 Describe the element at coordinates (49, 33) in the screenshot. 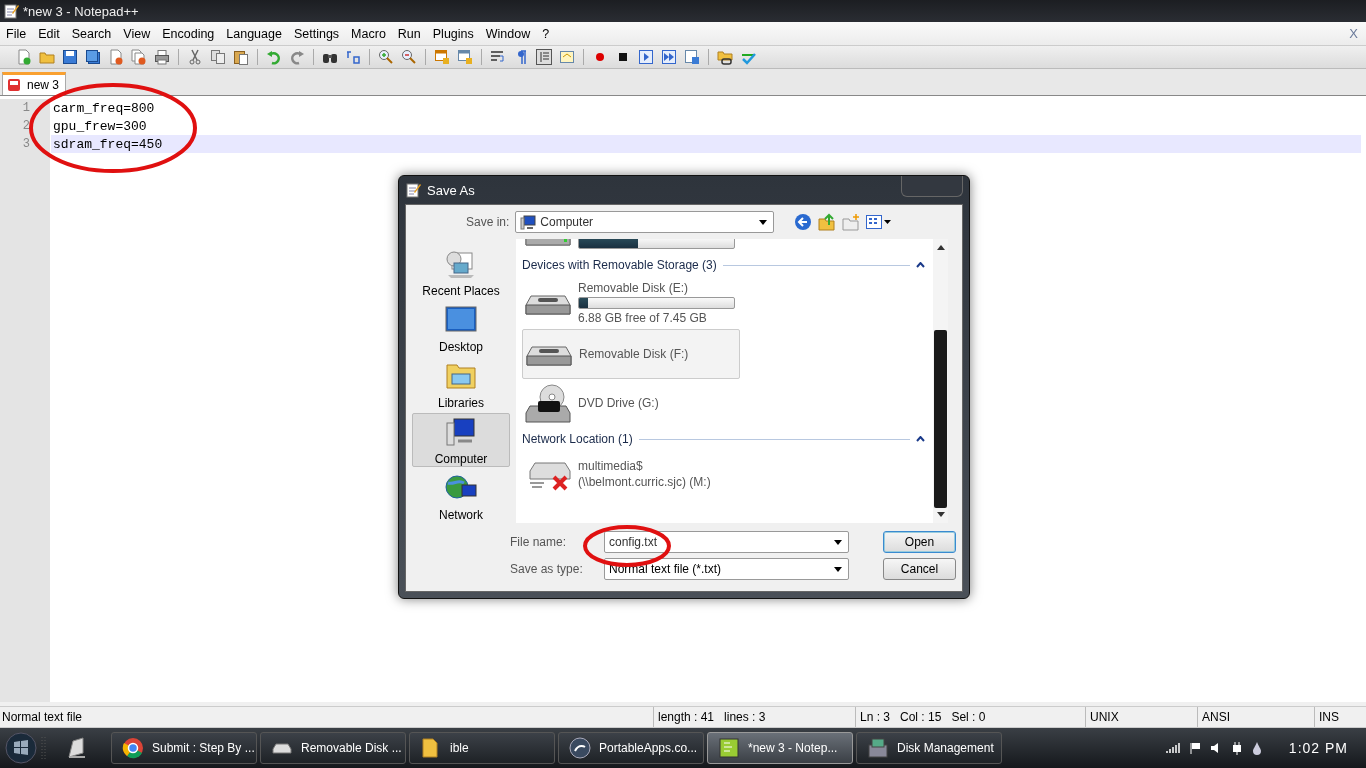

I see `menu-item: Edit` at that location.